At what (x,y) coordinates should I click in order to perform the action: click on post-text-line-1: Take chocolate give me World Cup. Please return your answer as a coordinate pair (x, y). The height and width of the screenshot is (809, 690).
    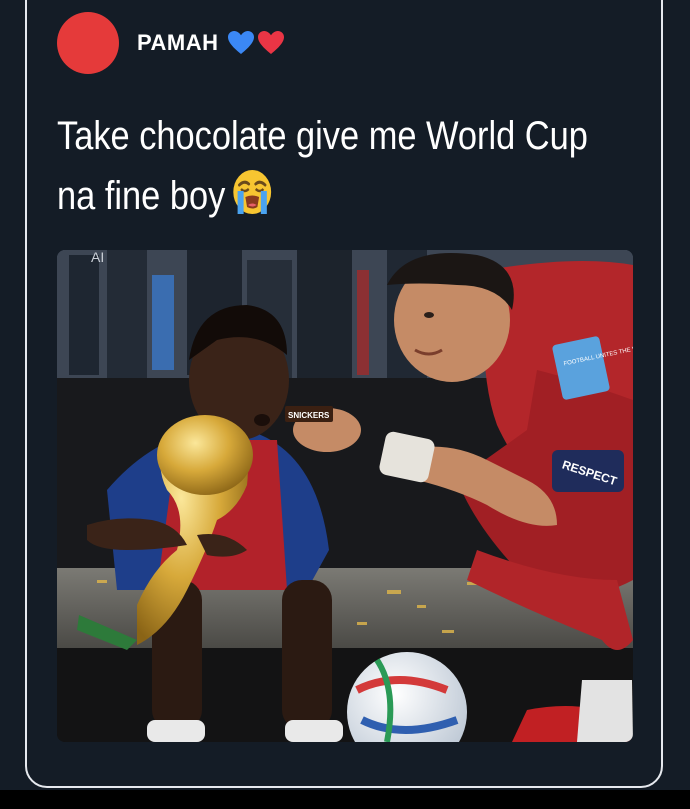
    Looking at the image, I should click on (322, 136).